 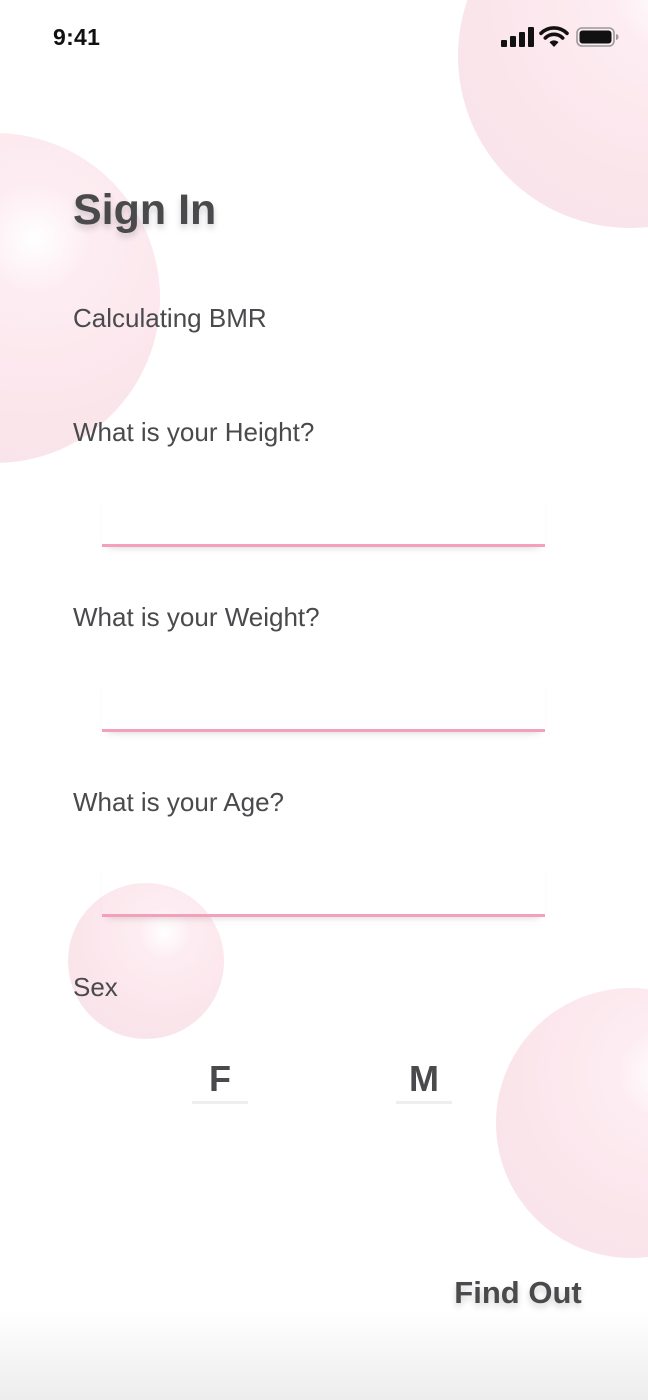 I want to click on sex-option-male: M, so click(x=424, y=1080).